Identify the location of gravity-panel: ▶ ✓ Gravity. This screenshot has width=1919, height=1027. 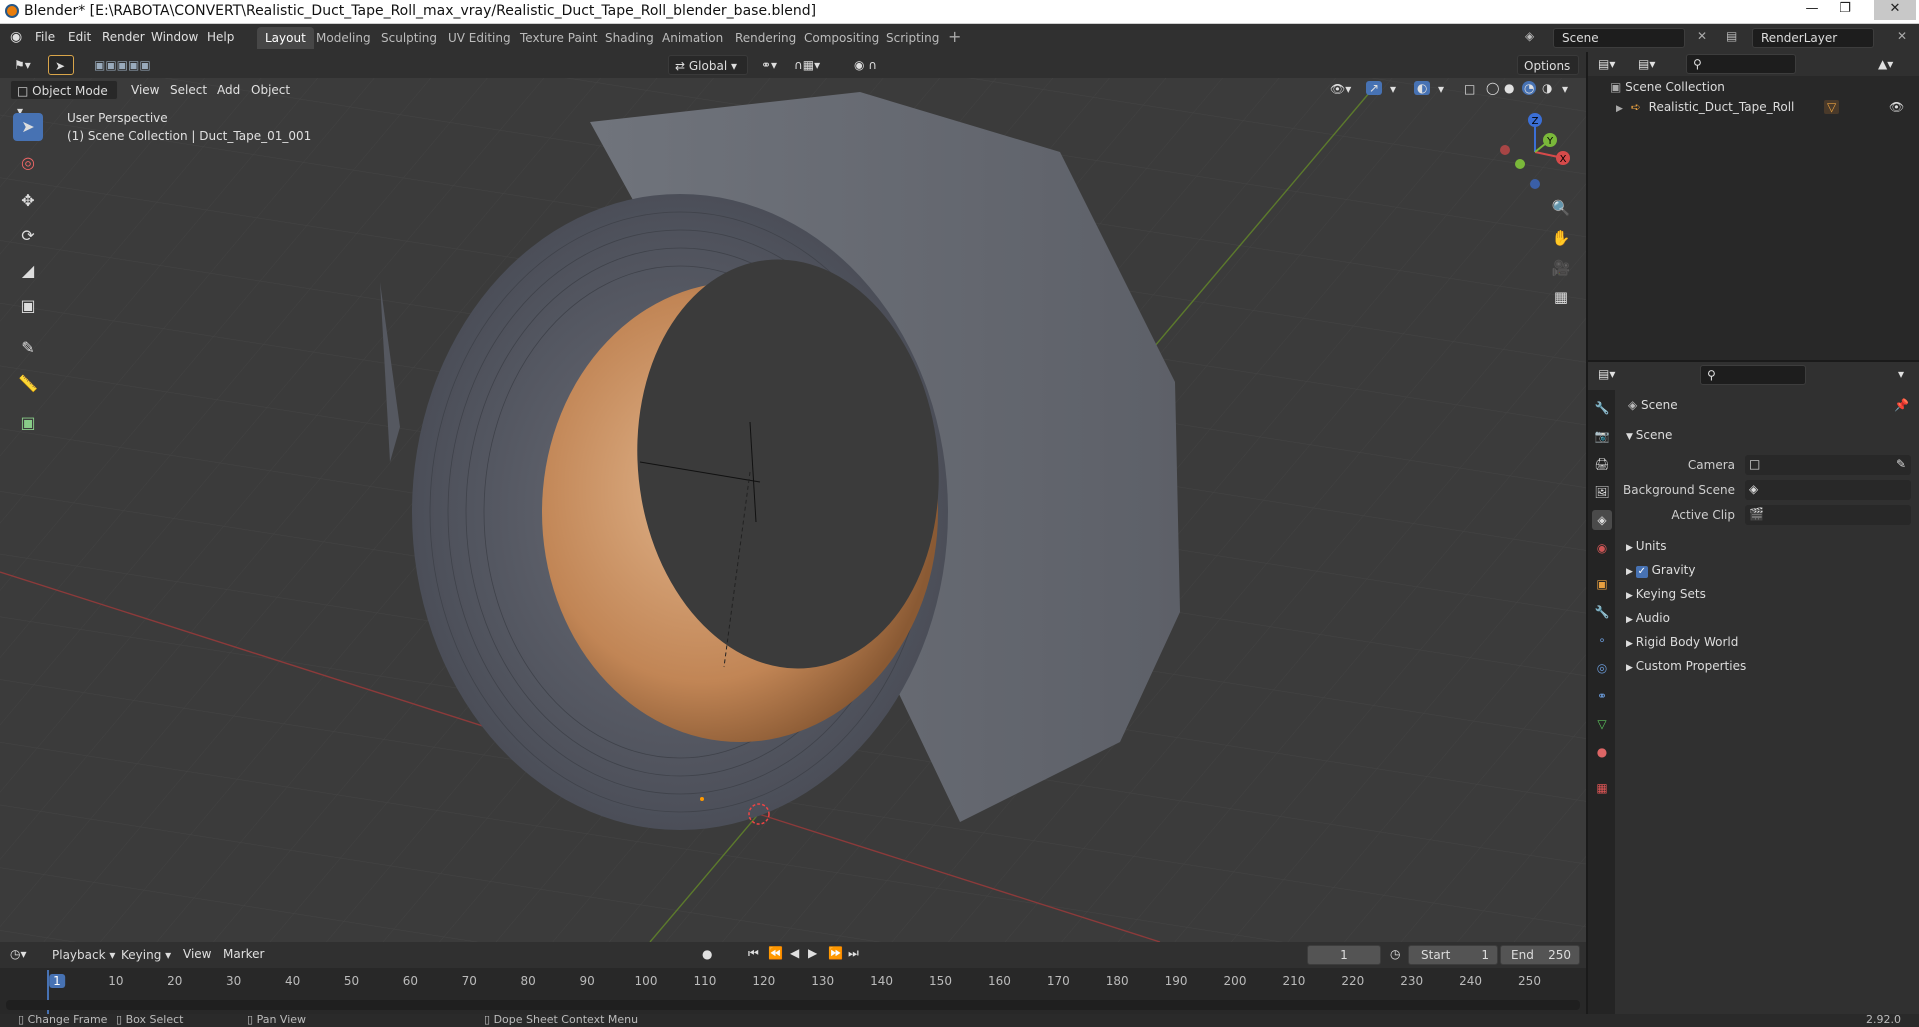
(1660, 570).